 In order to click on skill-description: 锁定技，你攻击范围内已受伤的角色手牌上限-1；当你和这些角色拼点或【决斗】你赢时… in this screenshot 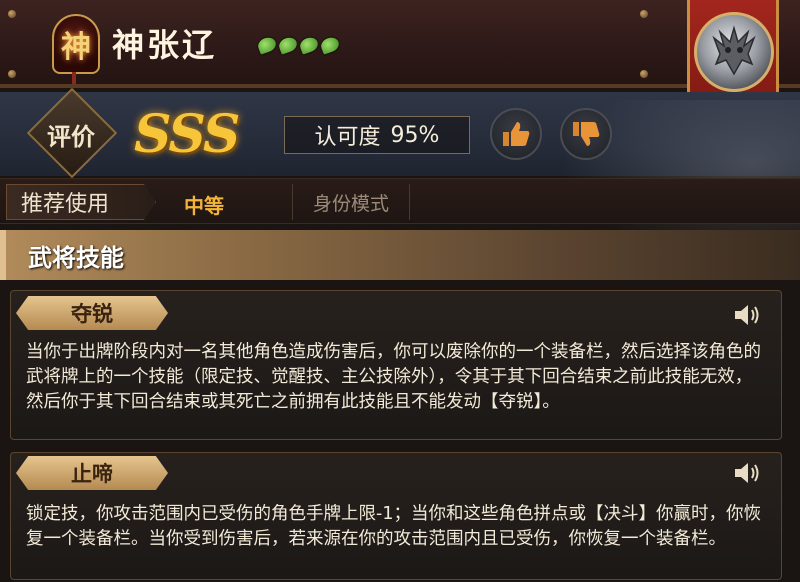, I will do `click(393, 526)`.